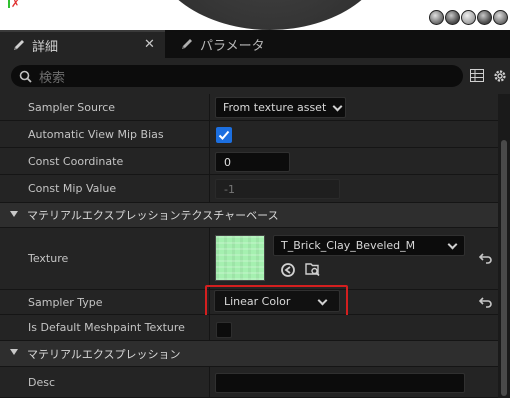  I want to click on axis-x-icon: ✗, so click(16, 5).